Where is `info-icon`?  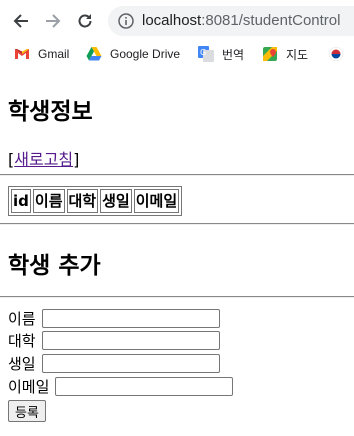
info-icon is located at coordinates (126, 21).